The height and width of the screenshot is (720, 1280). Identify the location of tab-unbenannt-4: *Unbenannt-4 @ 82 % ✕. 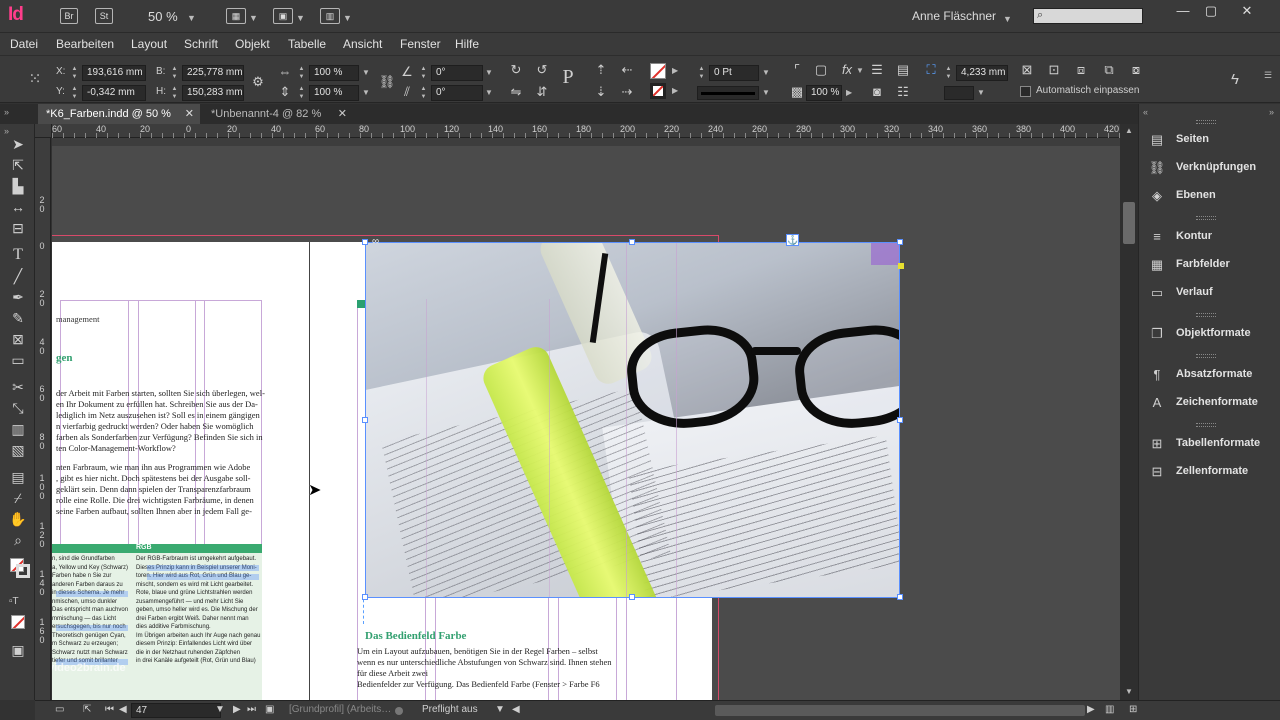
(278, 114).